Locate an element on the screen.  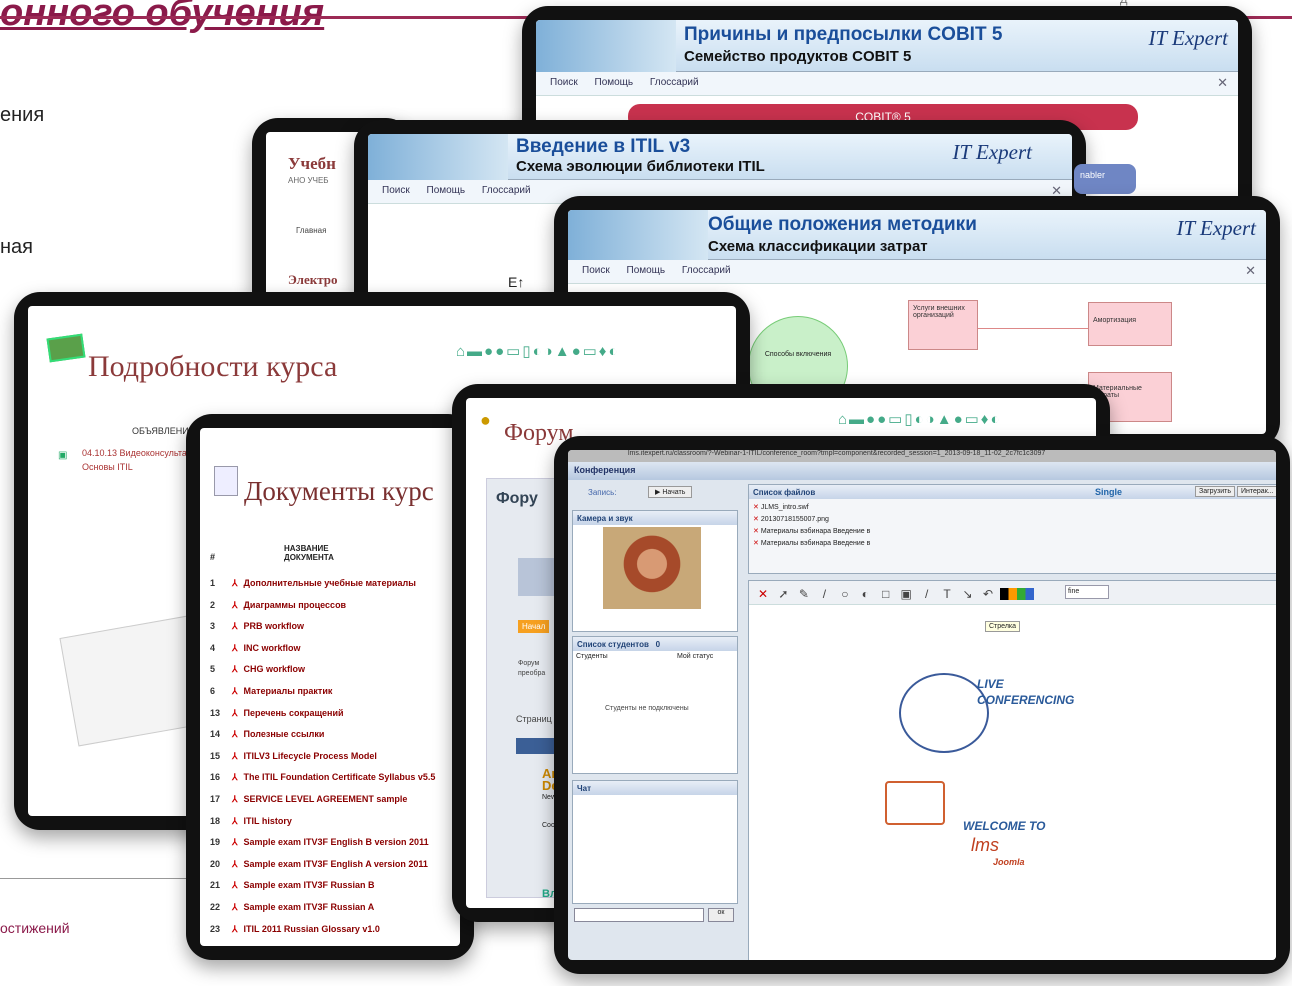
table-row: 1 ⅄ Дополнительные учебные материалы is located at coordinates (313, 583).